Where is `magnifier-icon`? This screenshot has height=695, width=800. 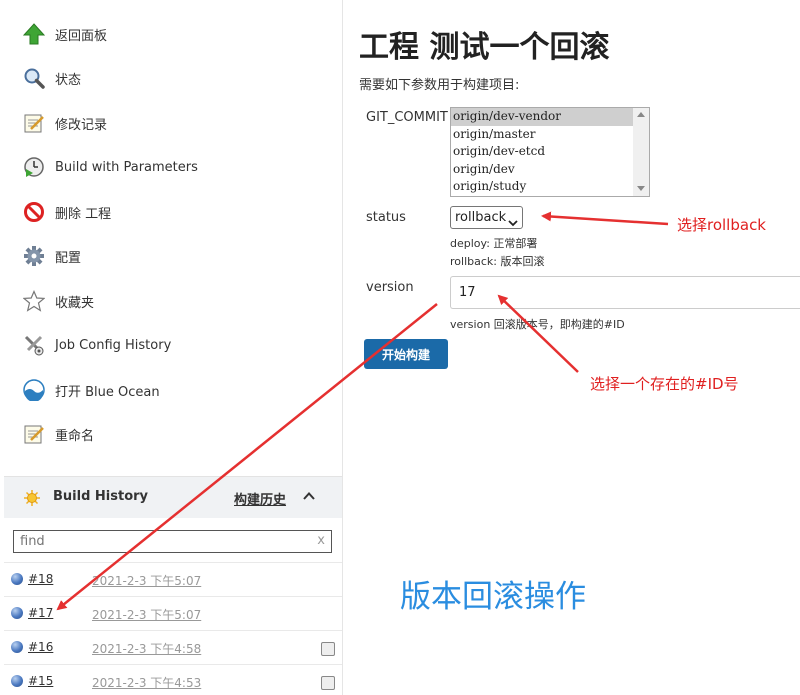 magnifier-icon is located at coordinates (34, 78).